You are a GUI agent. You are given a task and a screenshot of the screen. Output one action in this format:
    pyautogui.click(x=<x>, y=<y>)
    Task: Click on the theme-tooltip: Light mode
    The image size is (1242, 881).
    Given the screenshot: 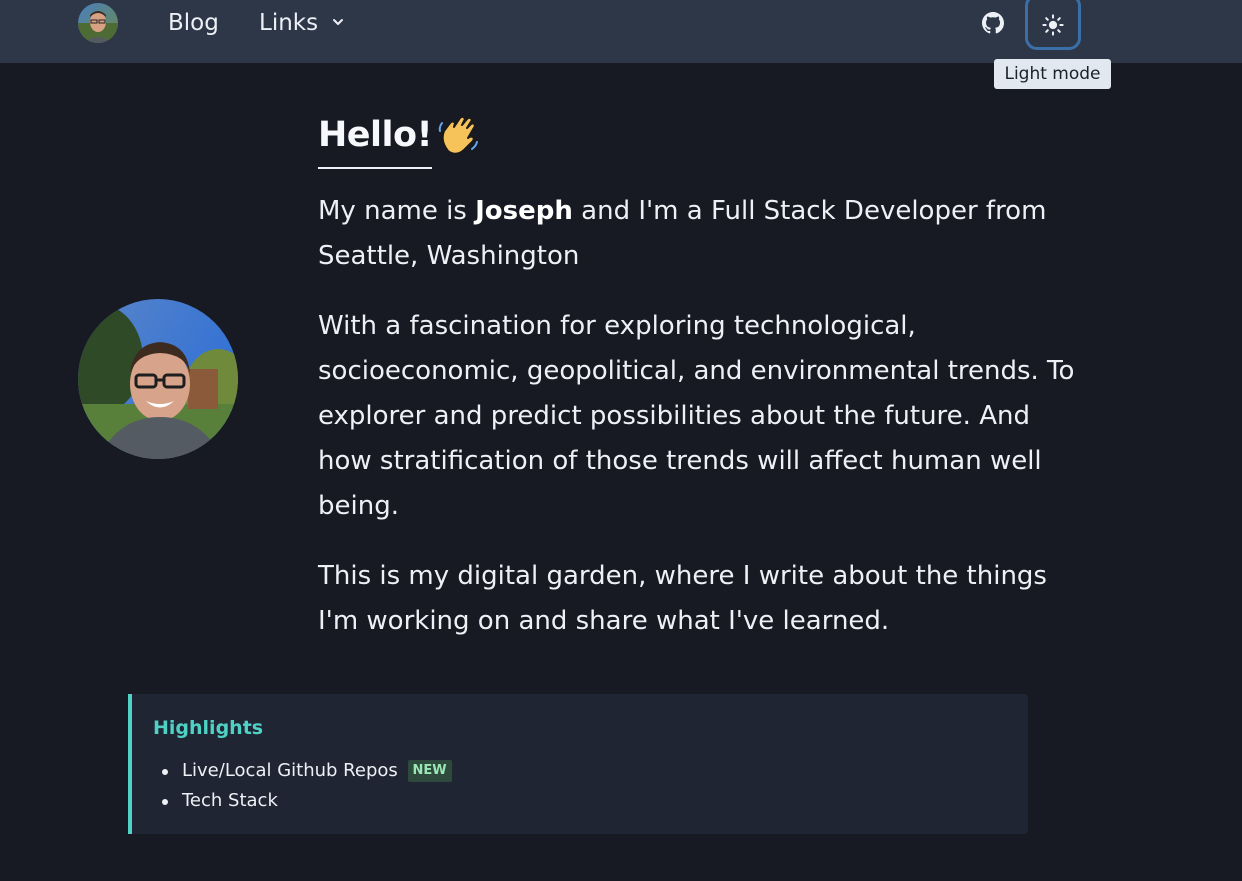 What is the action you would take?
    pyautogui.click(x=1052, y=74)
    